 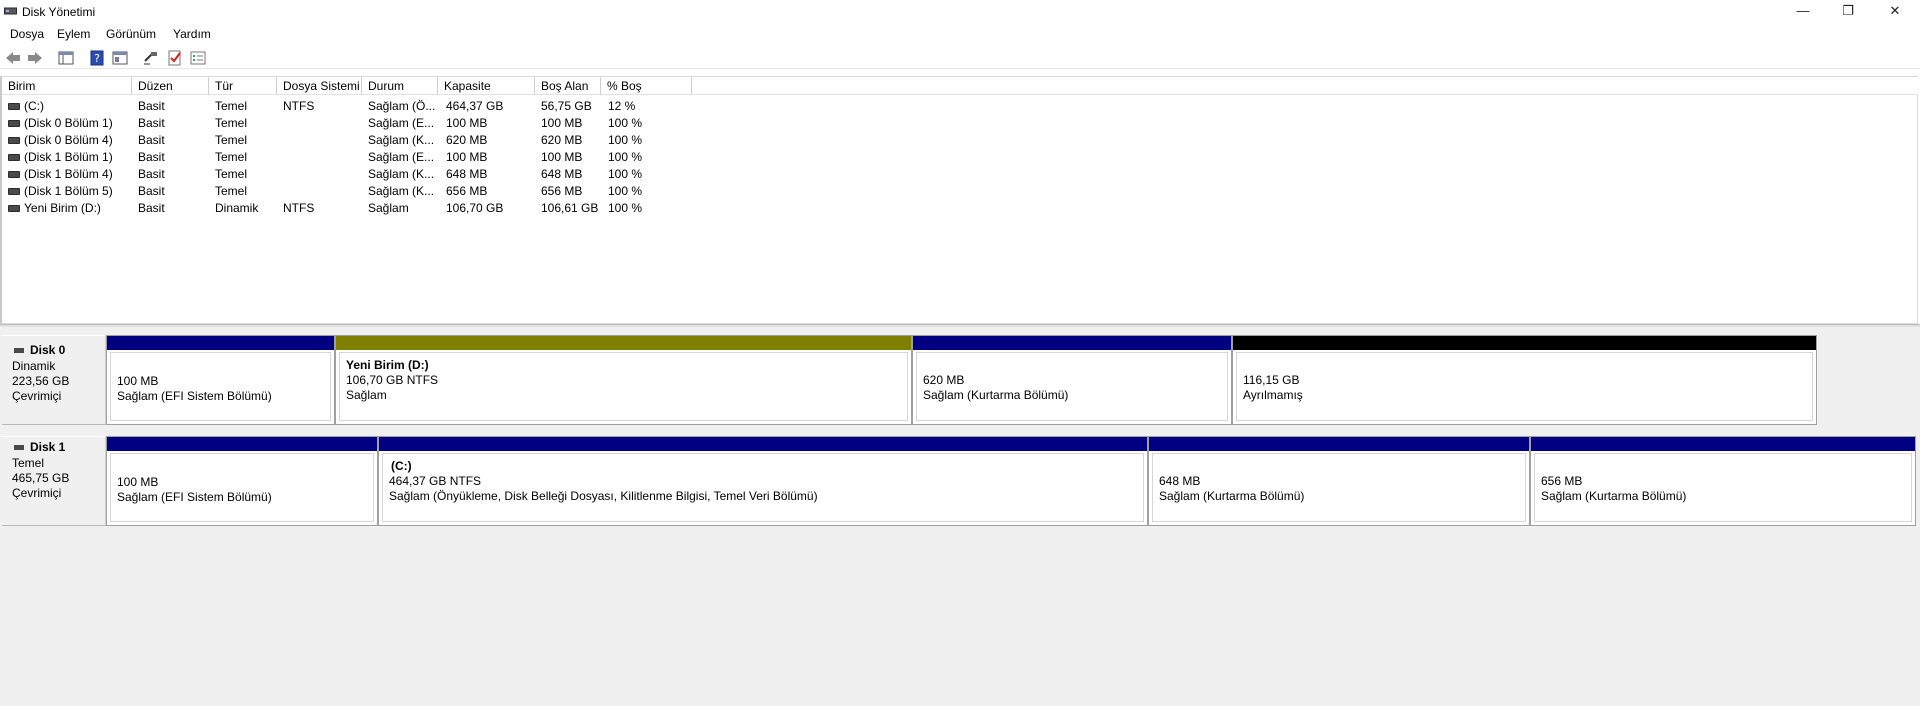 I want to click on partition-size: 656 MB, so click(x=1562, y=481).